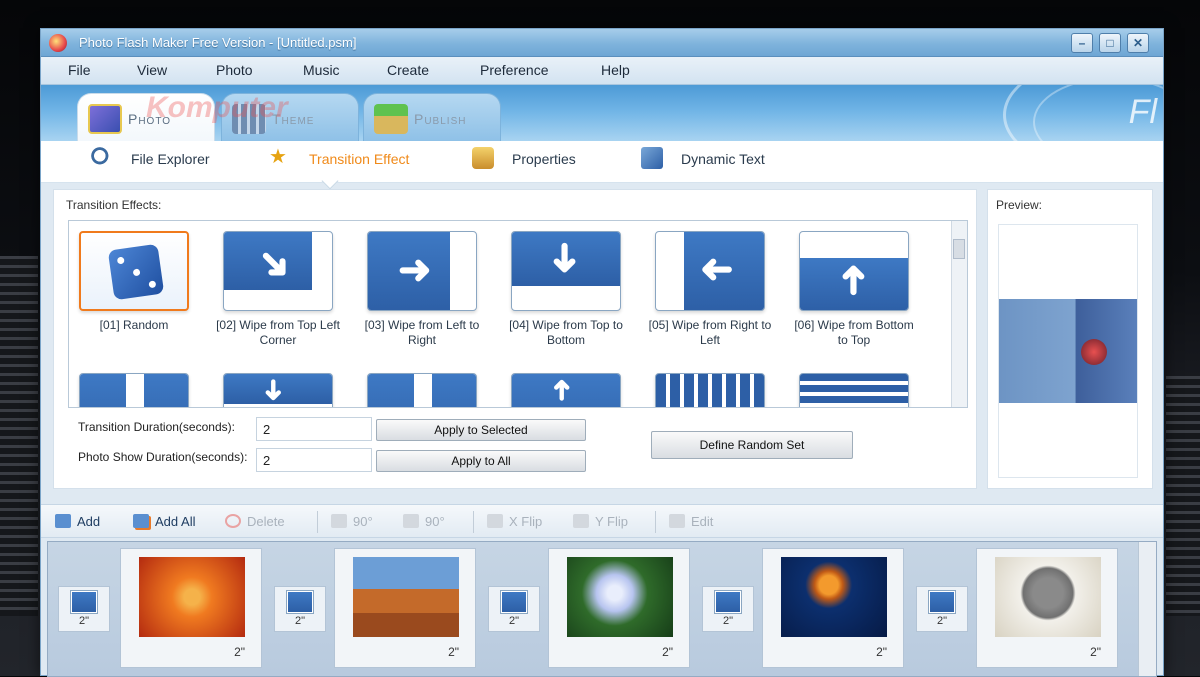 The width and height of the screenshot is (1200, 677). I want to click on effect-label: [06] Wipe from Bottom to Top, so click(854, 332).